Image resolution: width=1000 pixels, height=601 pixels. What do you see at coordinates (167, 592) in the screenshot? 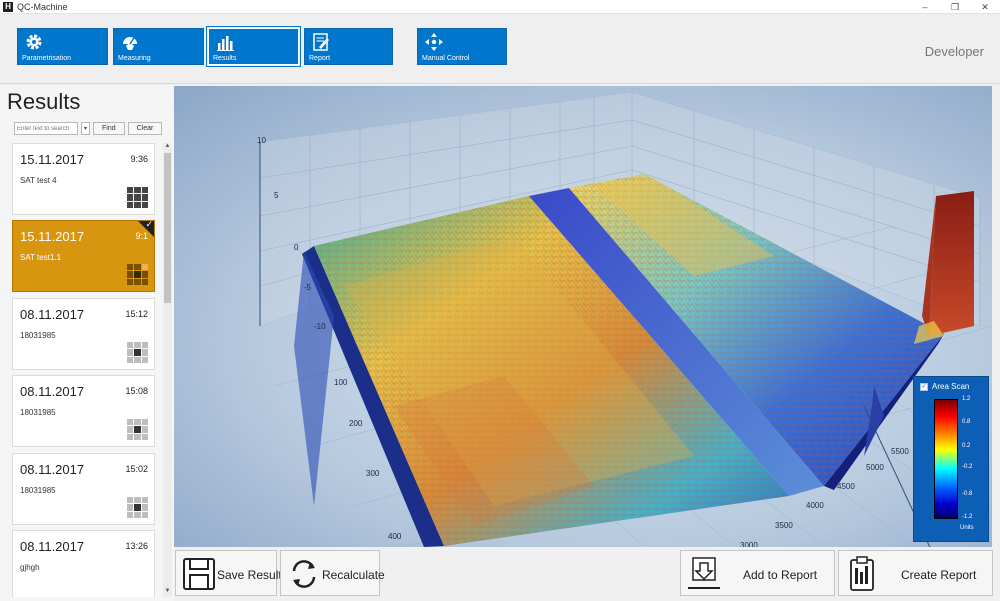
I see `scroll-down-icon: ▼` at bounding box center [167, 592].